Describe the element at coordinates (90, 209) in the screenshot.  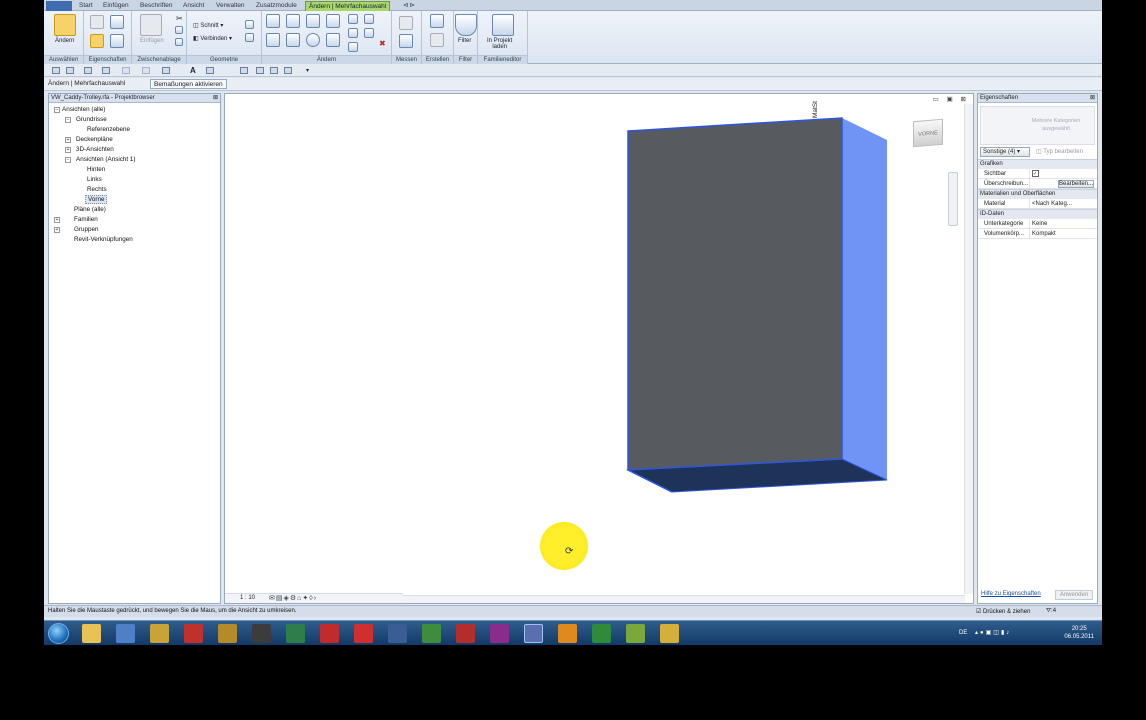
I see `tree-plaene: Pläne (alle)` at that location.